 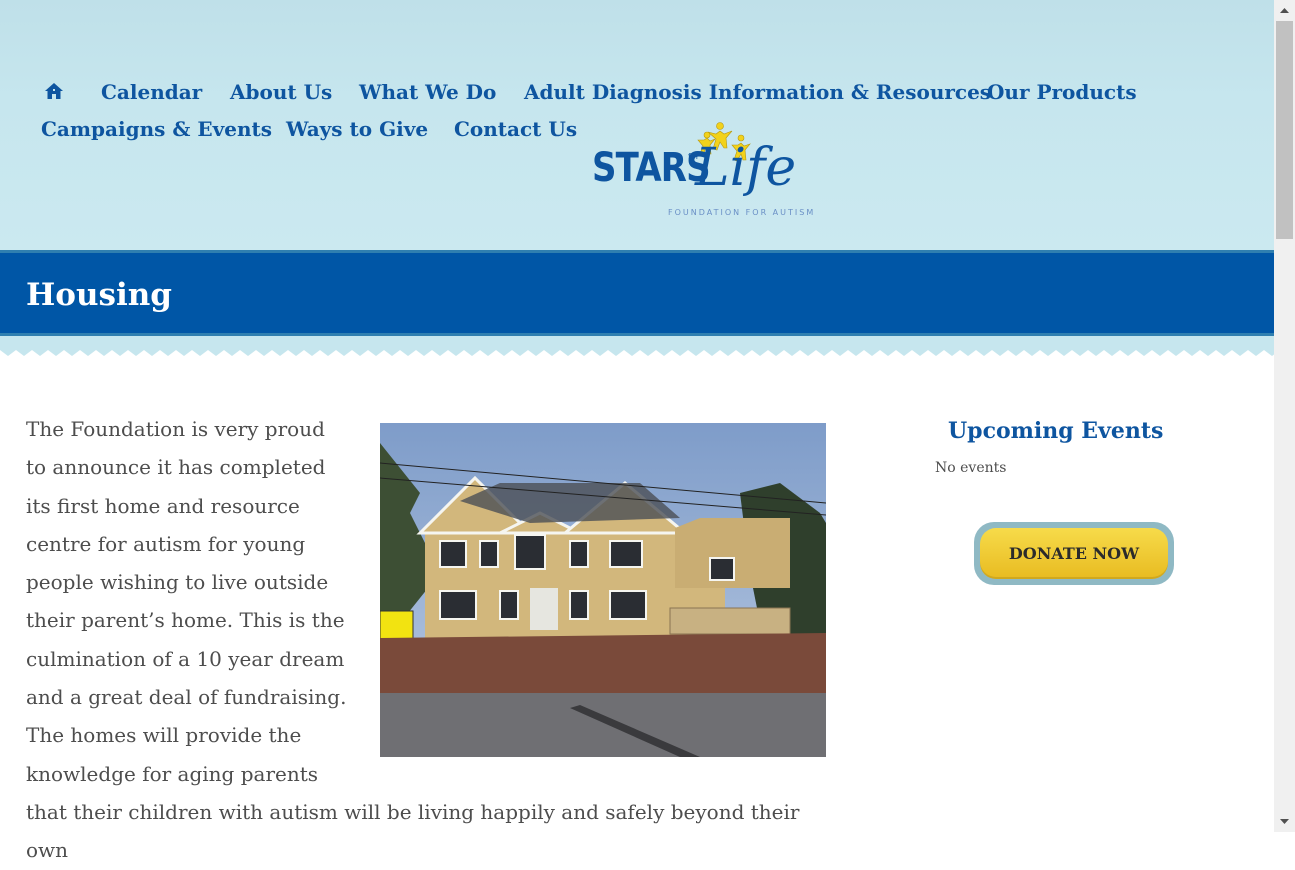 What do you see at coordinates (637, 293) in the screenshot?
I see `page-title-bar: Housing` at bounding box center [637, 293].